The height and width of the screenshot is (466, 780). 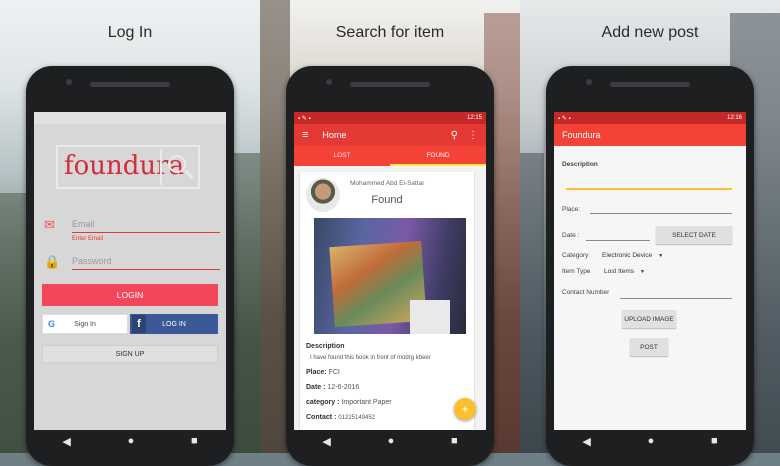 I want to click on add-post-fab: +, so click(x=465, y=409).